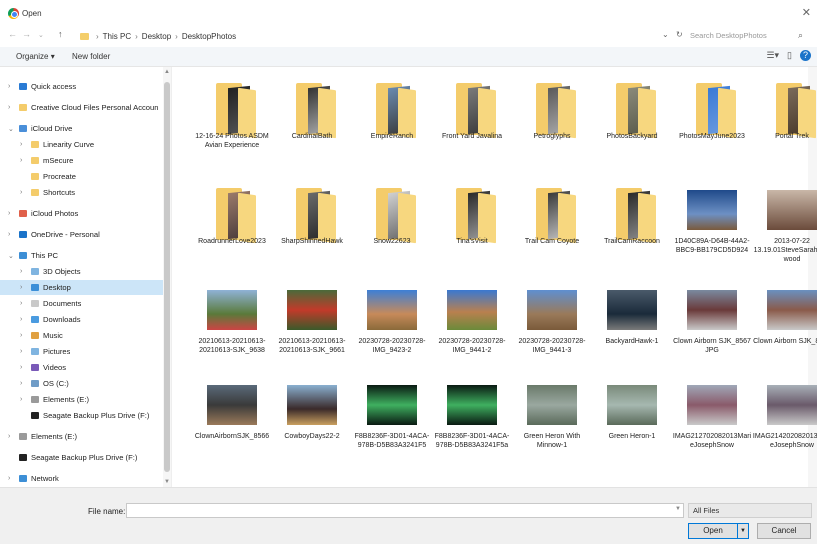 The image size is (817, 544). Describe the element at coordinates (91, 56) in the screenshot. I see `new-folder-button: New folder` at that location.